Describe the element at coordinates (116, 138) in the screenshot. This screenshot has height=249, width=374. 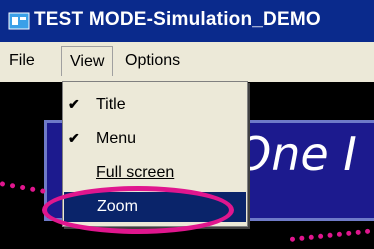
I see `menu-item-label: Menu` at that location.